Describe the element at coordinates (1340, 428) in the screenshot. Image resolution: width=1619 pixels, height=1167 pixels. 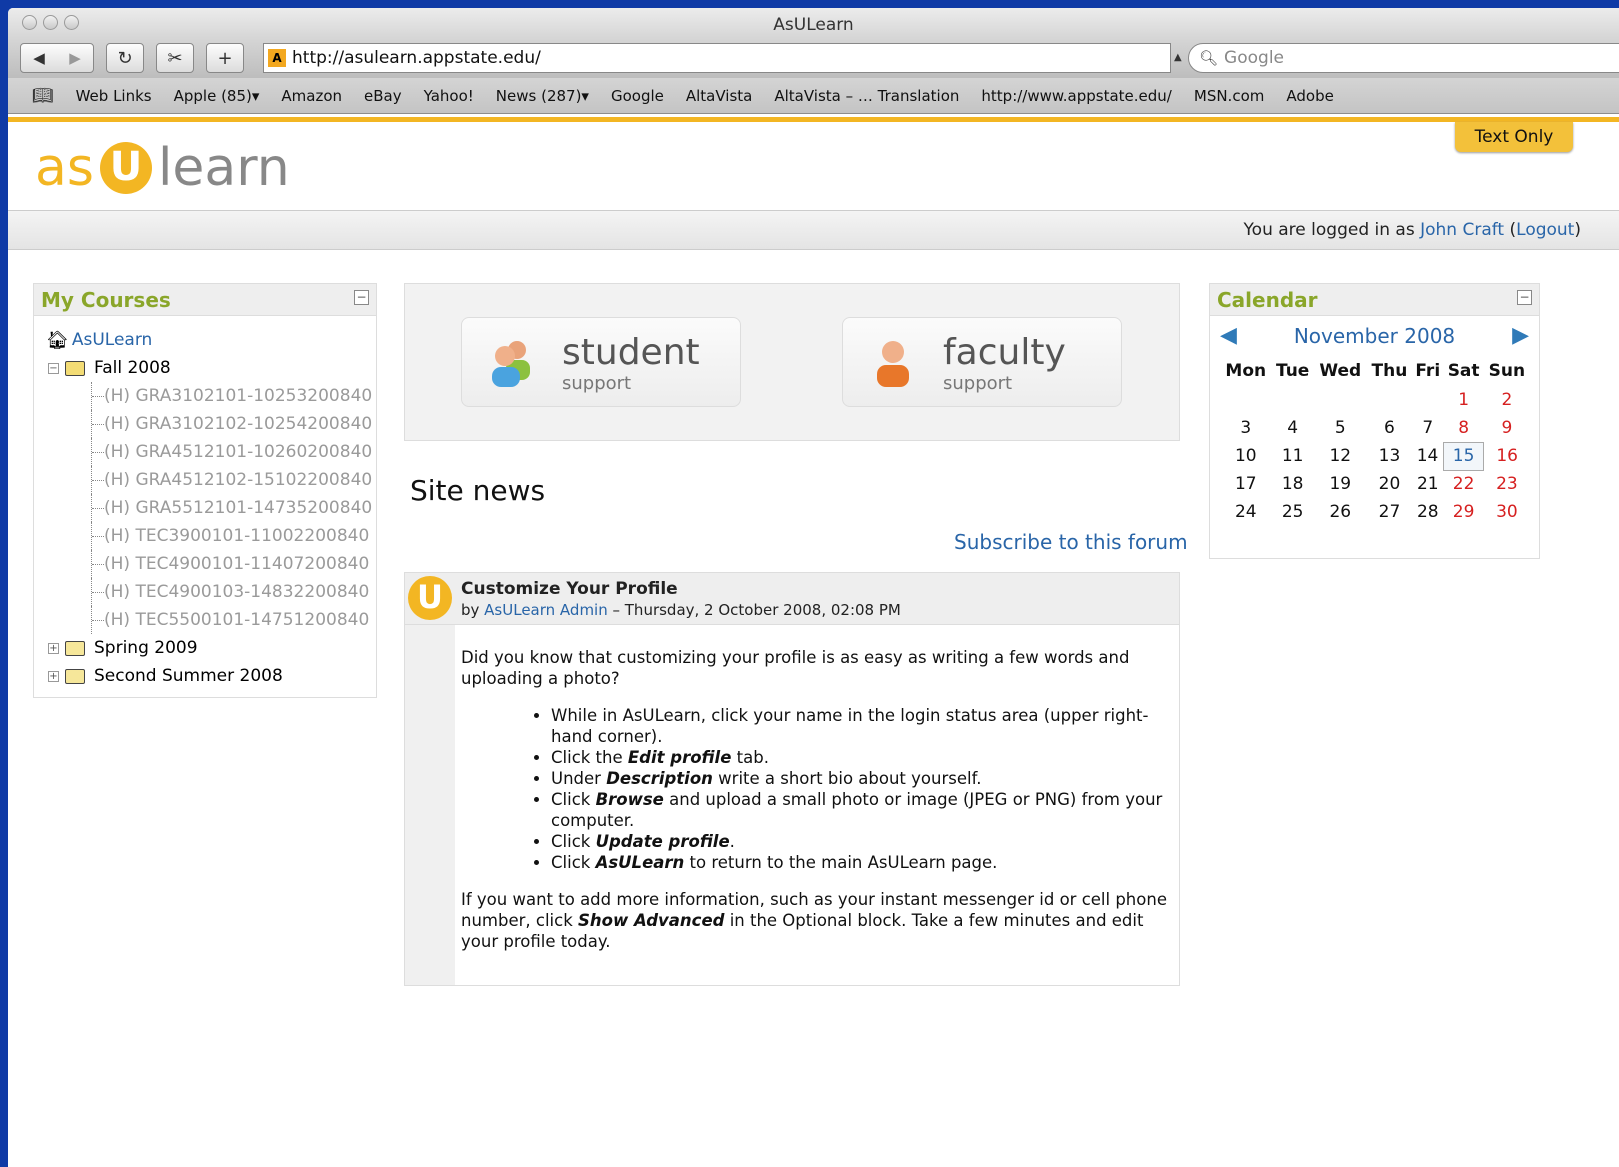
I see `calendar-day: 5` at that location.